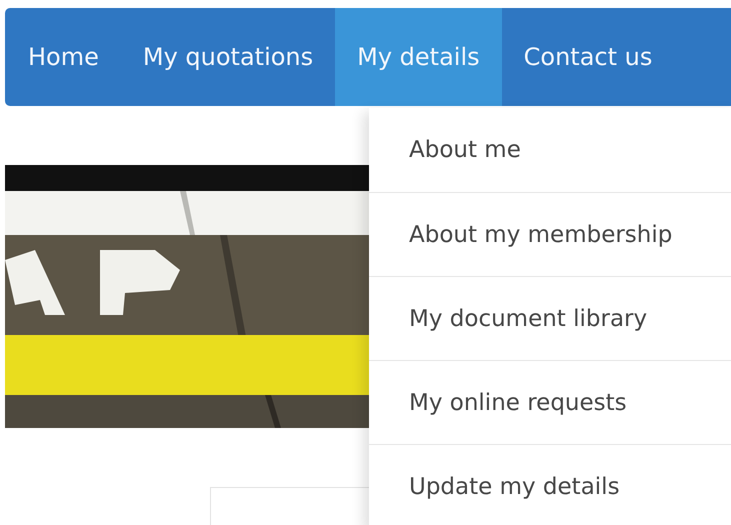 The image size is (731, 525). What do you see at coordinates (550, 402) in the screenshot?
I see `menu-item: My online requests` at bounding box center [550, 402].